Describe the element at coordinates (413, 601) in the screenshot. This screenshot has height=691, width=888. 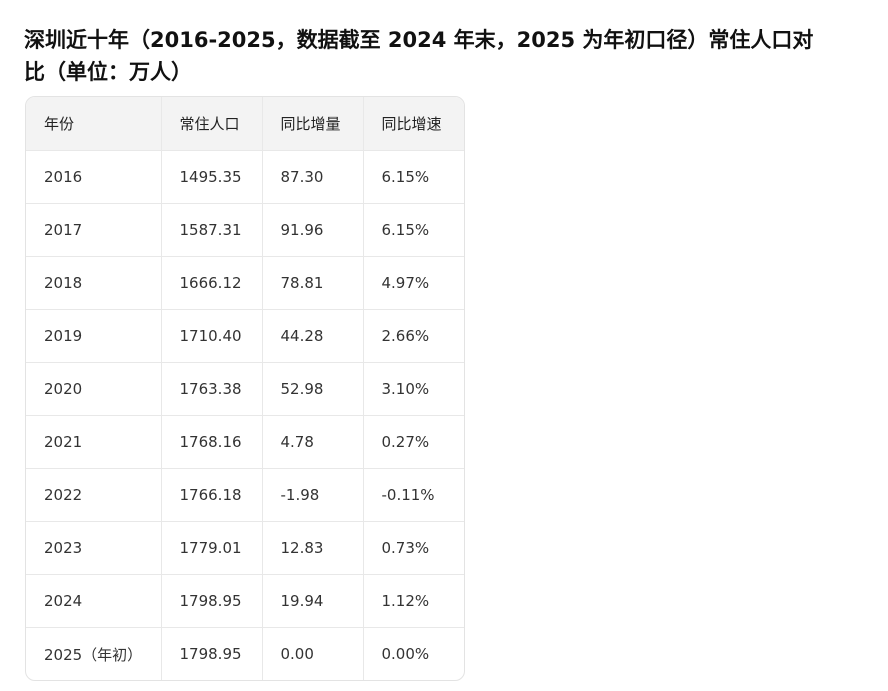
I see `cell-yoy-growth: 1.12%` at that location.